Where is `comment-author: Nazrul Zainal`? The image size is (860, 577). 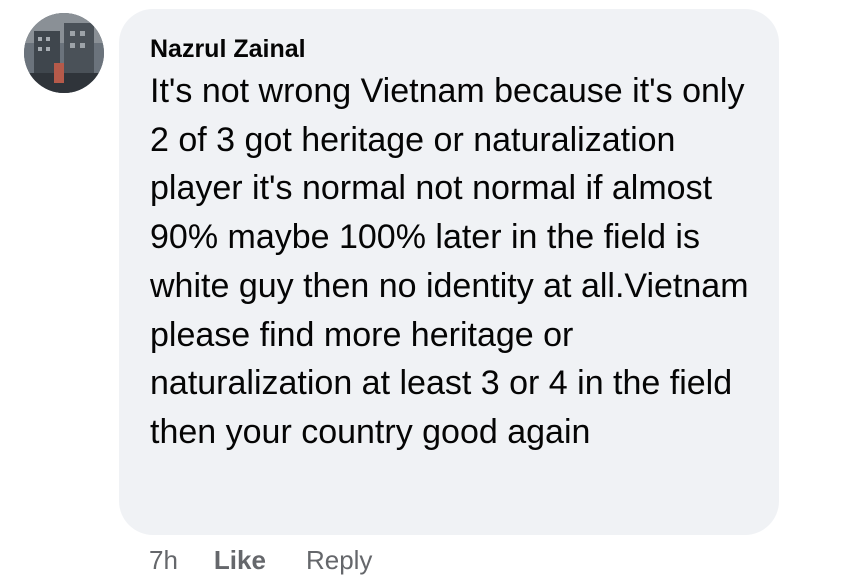
comment-author: Nazrul Zainal is located at coordinates (449, 49).